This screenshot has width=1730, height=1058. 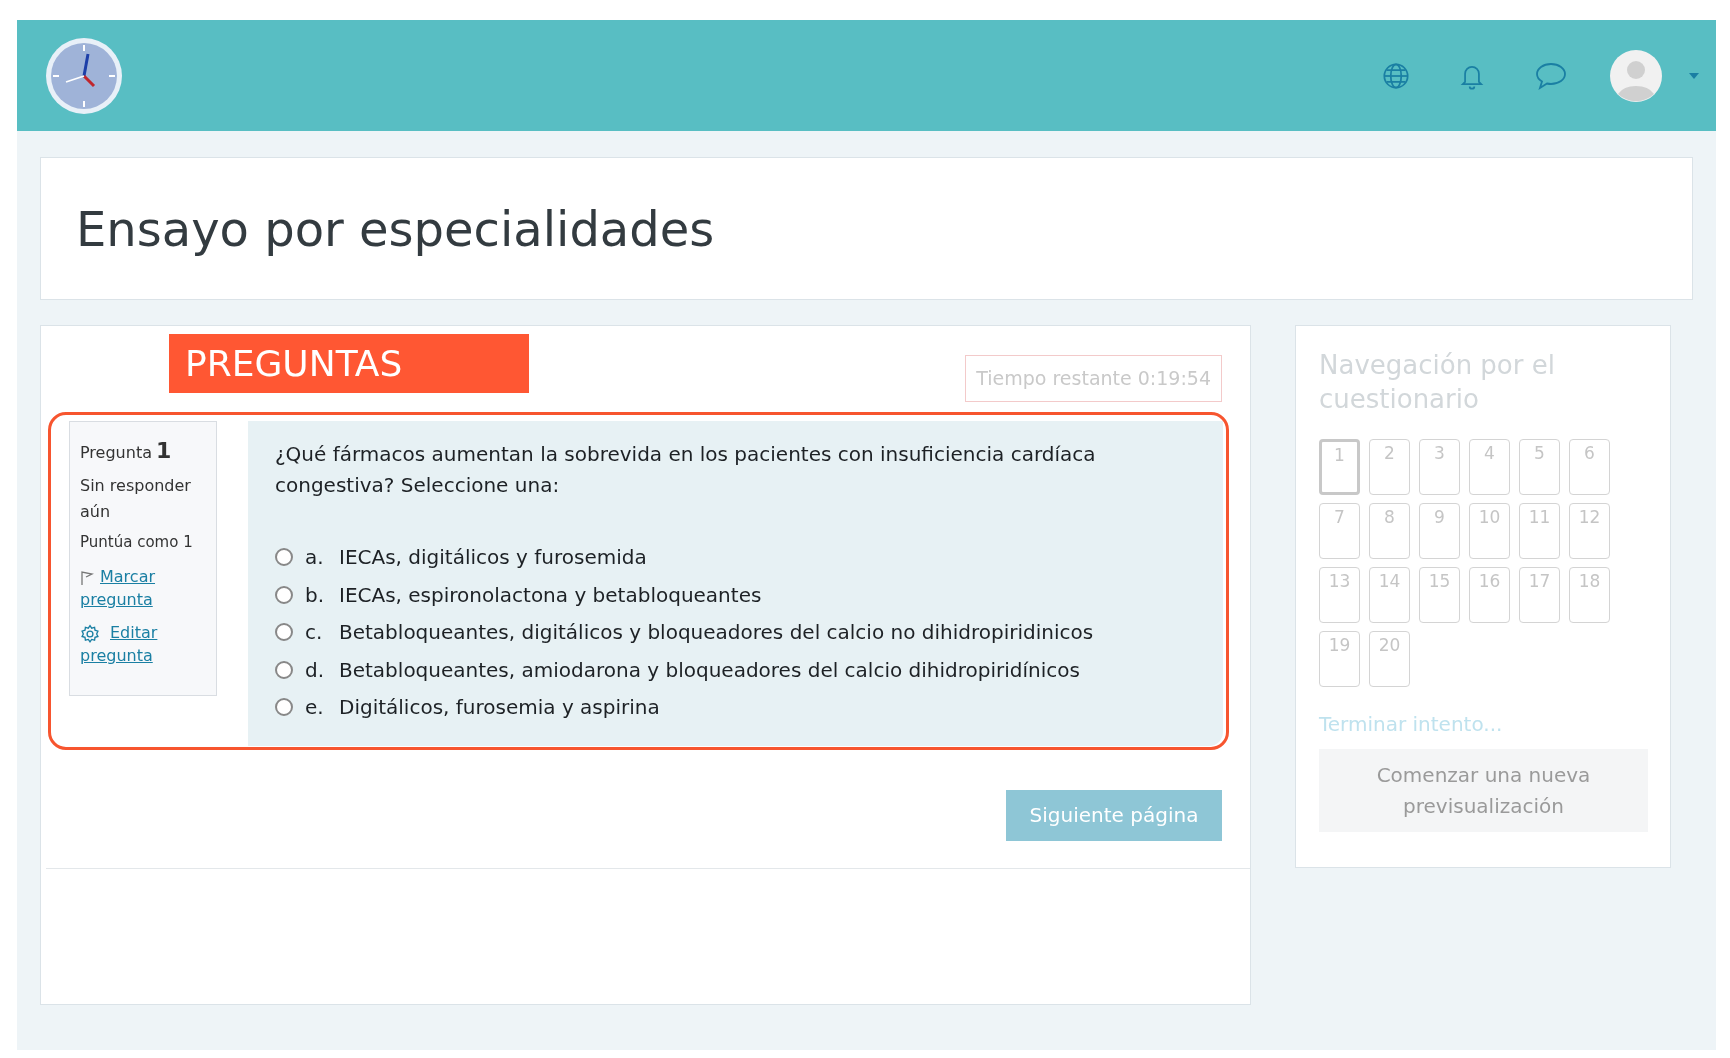 What do you see at coordinates (493, 557) in the screenshot?
I see `option-label: IECAs, digitálicos y furosemida` at bounding box center [493, 557].